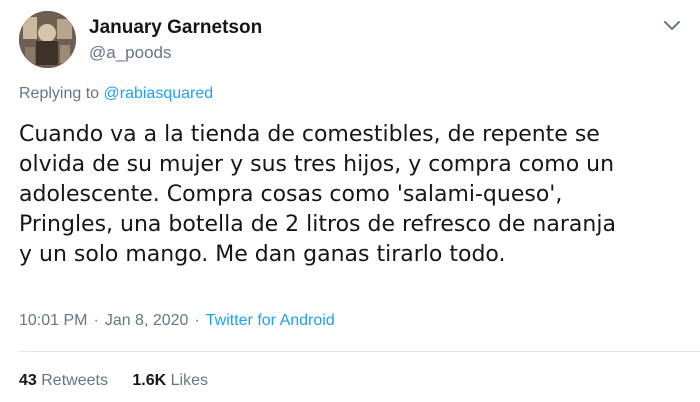  Describe the element at coordinates (159, 93) in the screenshot. I see `reply-mention-link: @rabiasquared` at that location.